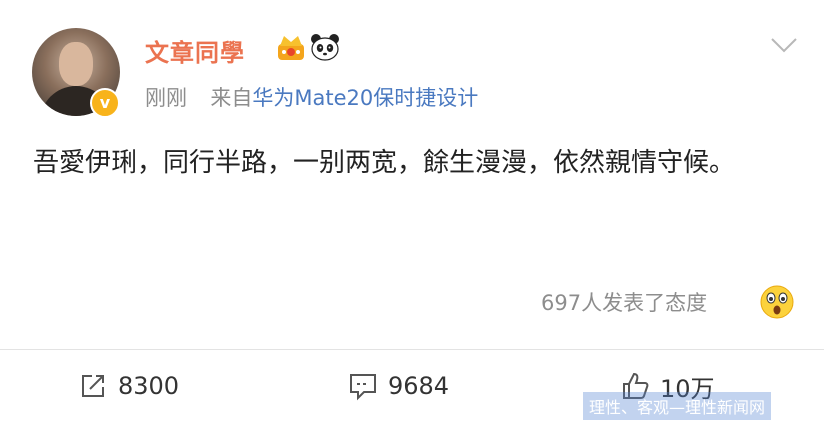 This screenshot has height=430, width=824. What do you see at coordinates (195, 50) in the screenshot?
I see `username: 文章同學` at bounding box center [195, 50].